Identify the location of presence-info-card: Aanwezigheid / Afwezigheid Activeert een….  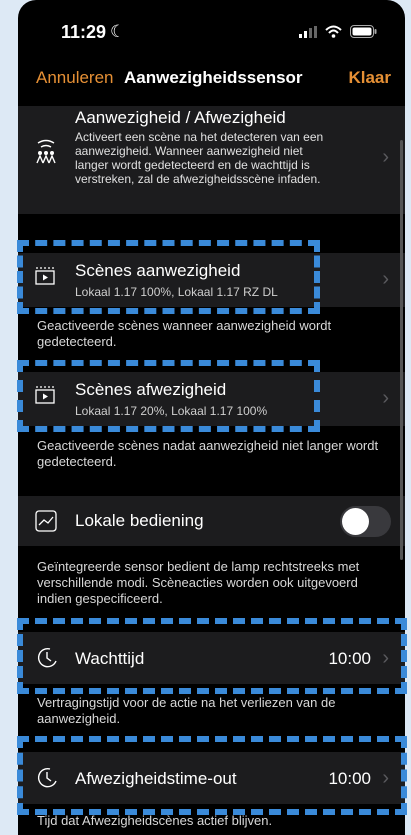
(211, 160).